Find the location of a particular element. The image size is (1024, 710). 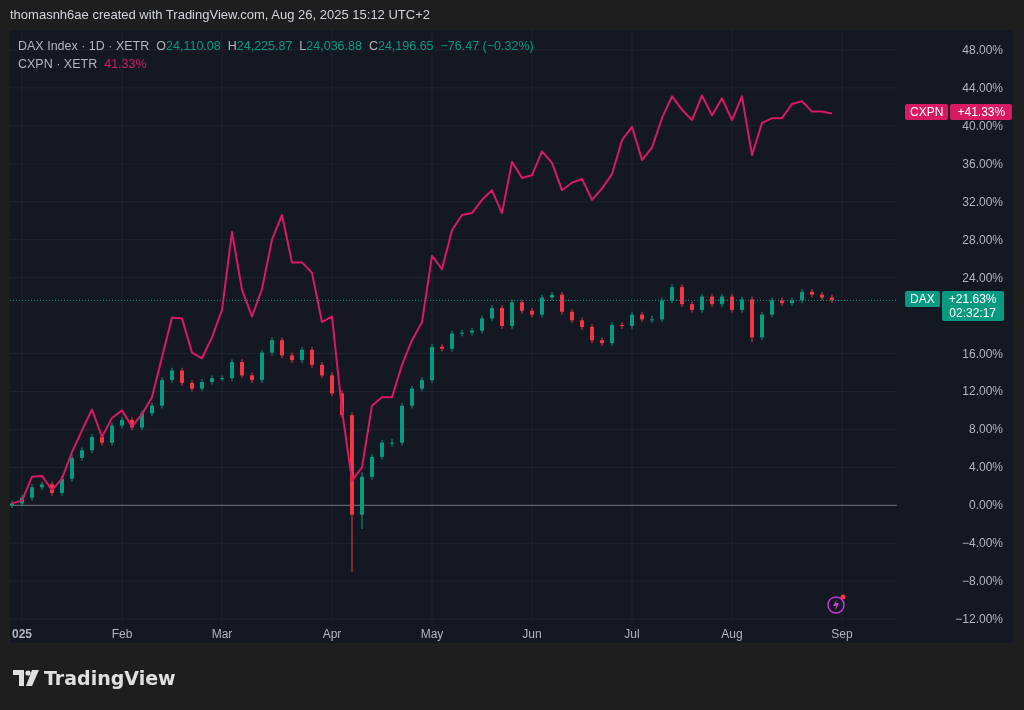

y-axis-label: −12.00% is located at coordinates (979, 619).